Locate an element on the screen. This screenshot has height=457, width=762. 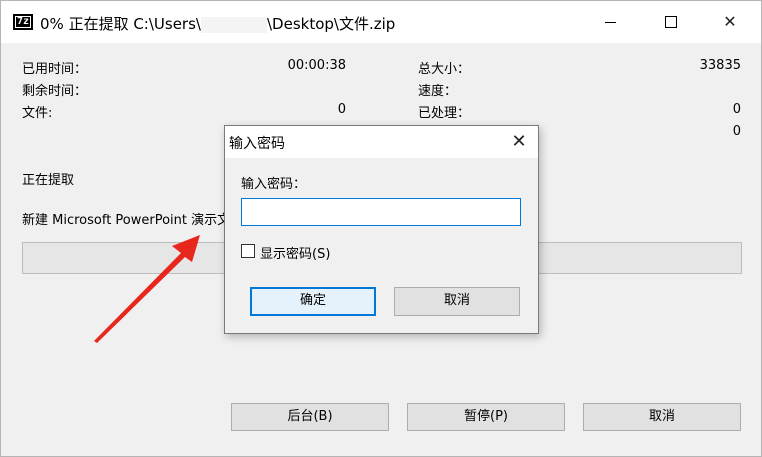
dialog-close-button: ✕ is located at coordinates (519, 142).